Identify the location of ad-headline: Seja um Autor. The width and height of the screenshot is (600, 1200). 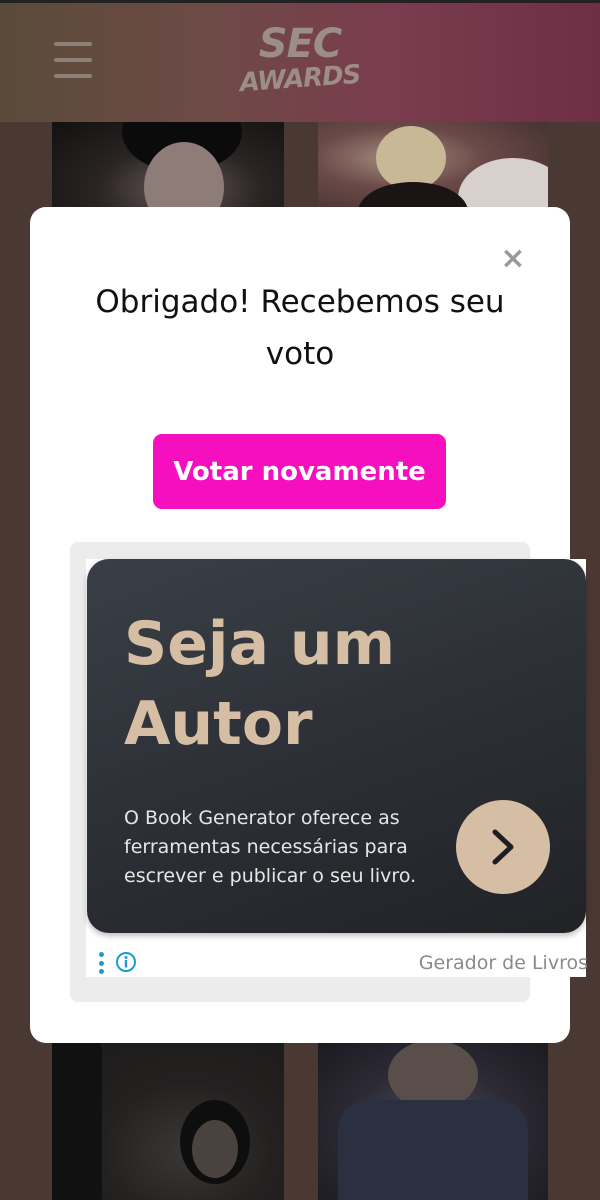
(324, 684).